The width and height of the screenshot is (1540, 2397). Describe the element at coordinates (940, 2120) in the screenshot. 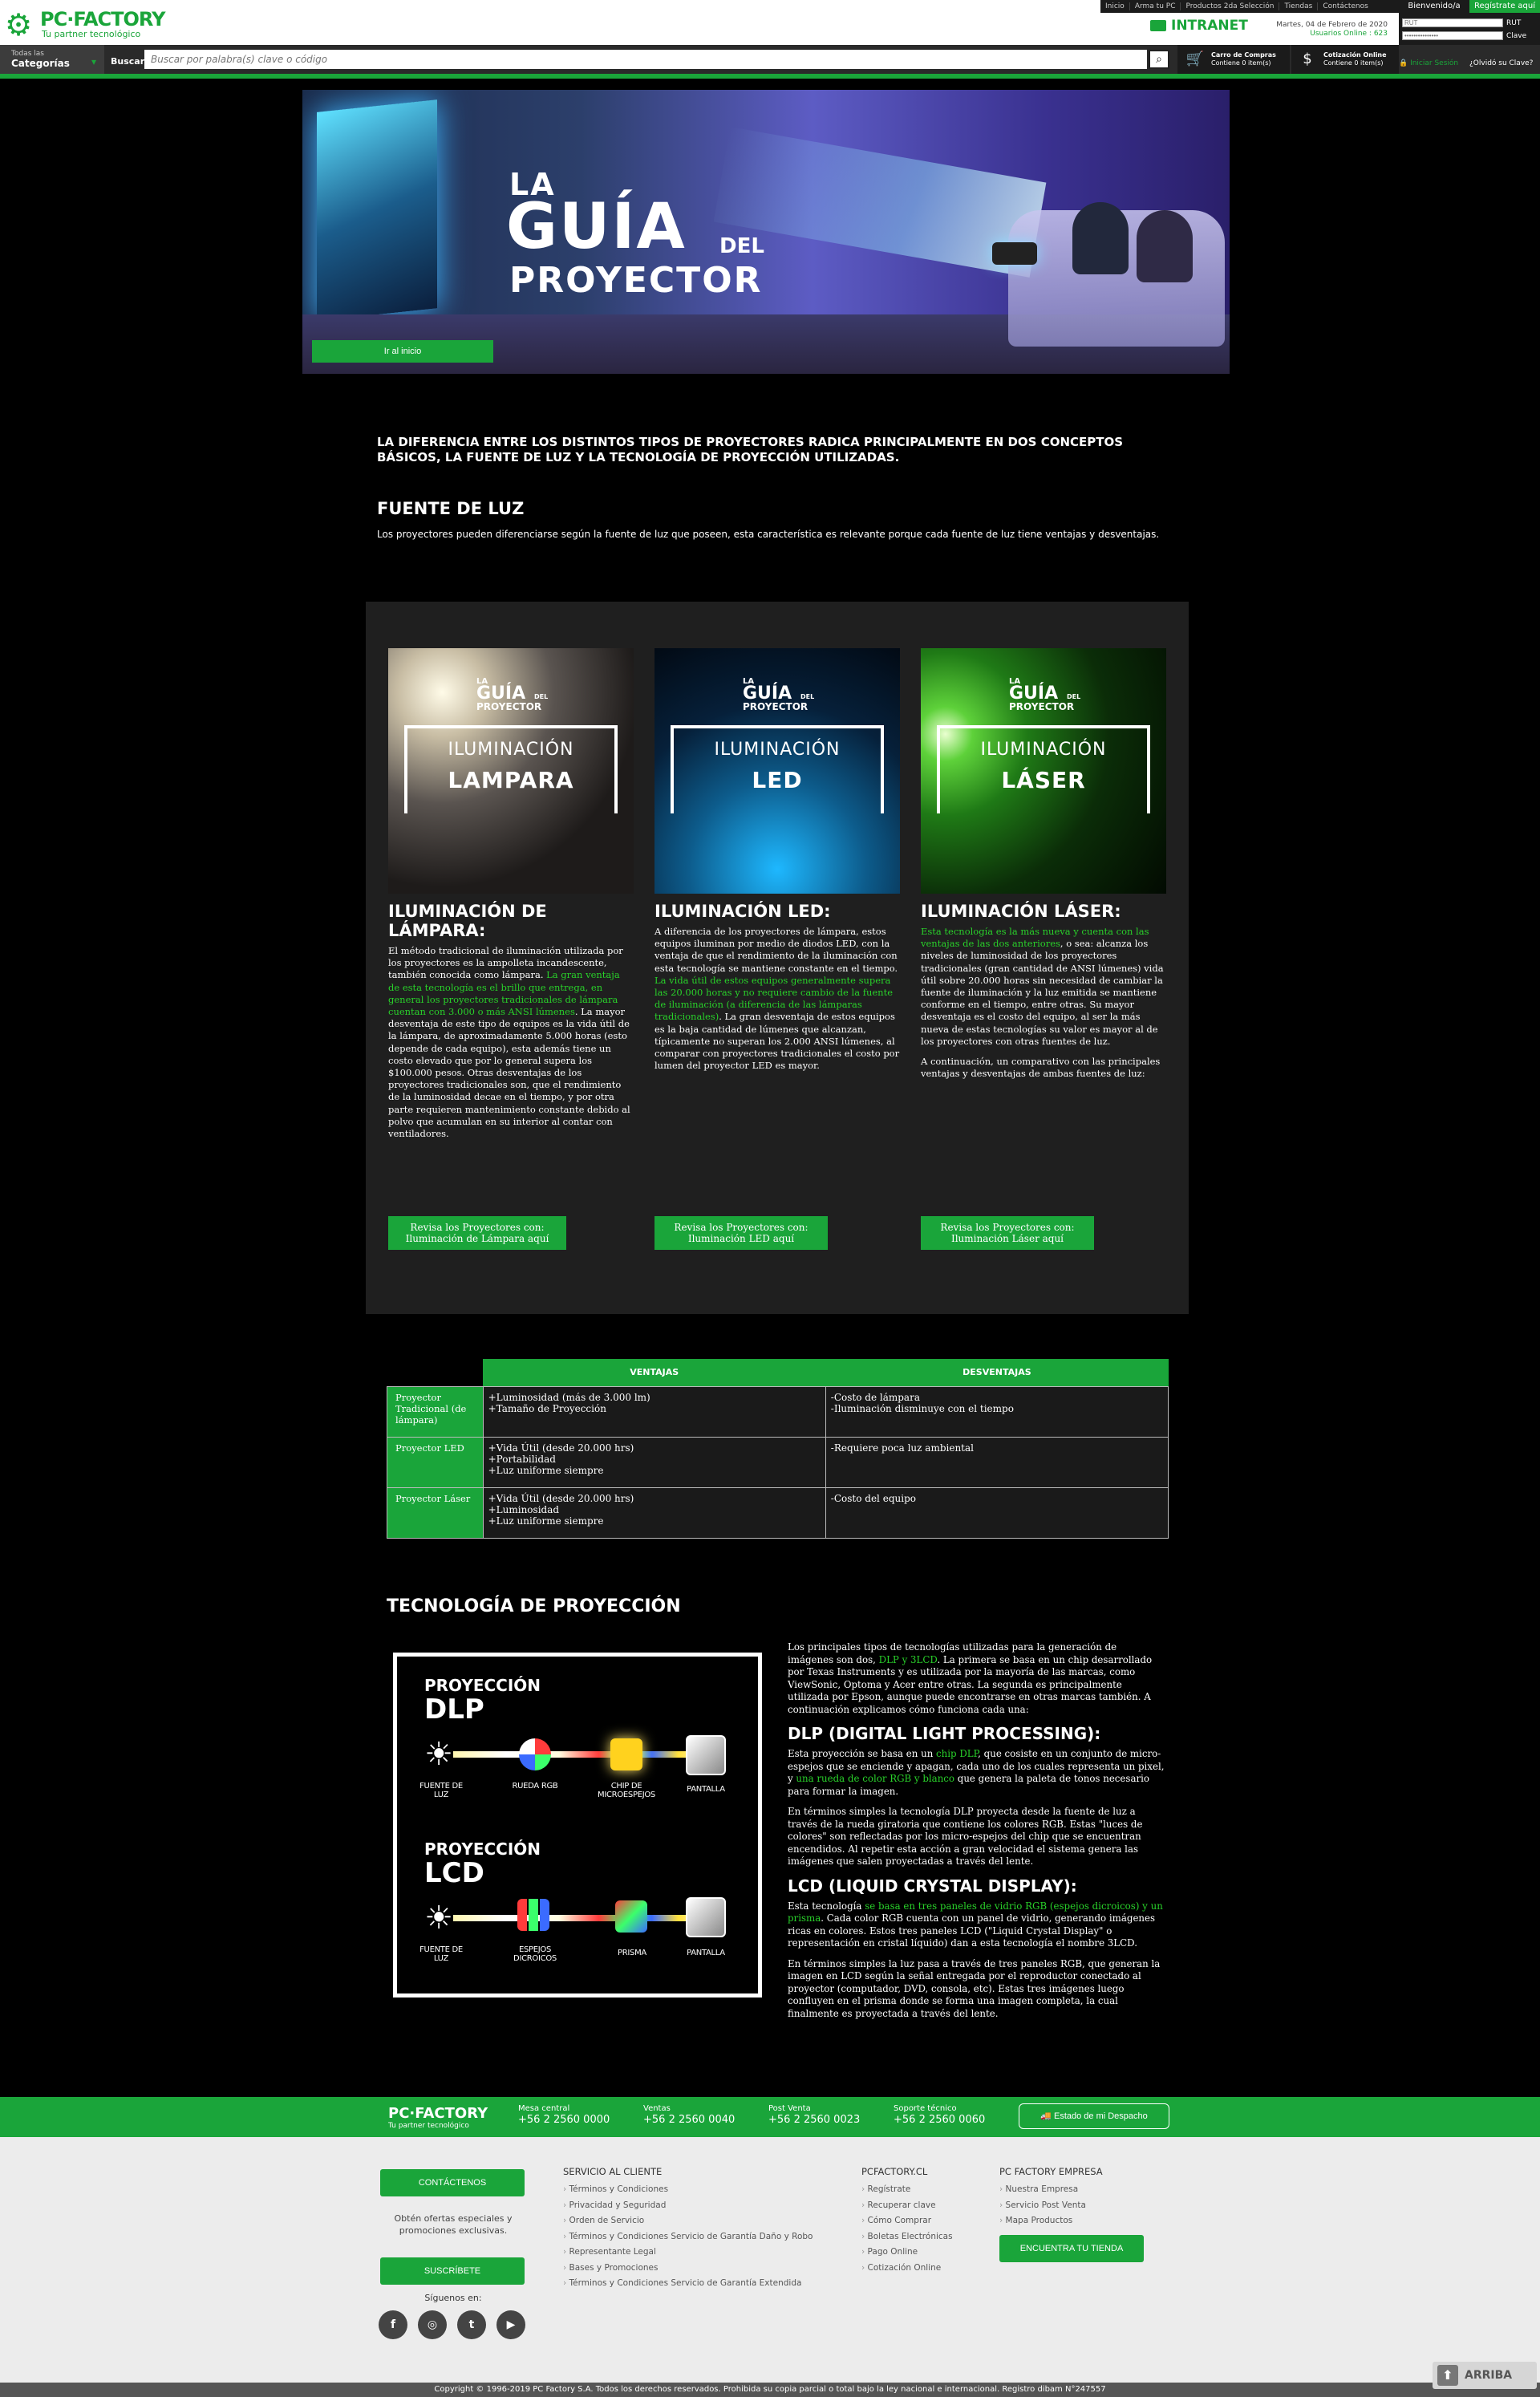

I see `contact-number: +56 2 2560 0060` at that location.